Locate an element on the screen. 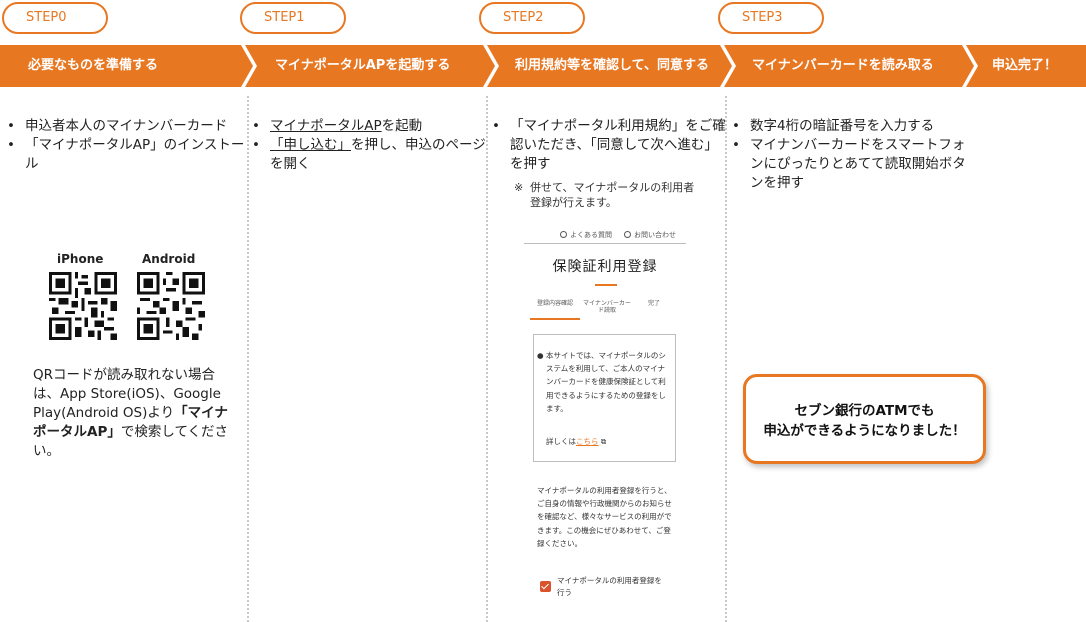 The width and height of the screenshot is (1086, 622). external-link-icon: ⧉ is located at coordinates (602, 441).